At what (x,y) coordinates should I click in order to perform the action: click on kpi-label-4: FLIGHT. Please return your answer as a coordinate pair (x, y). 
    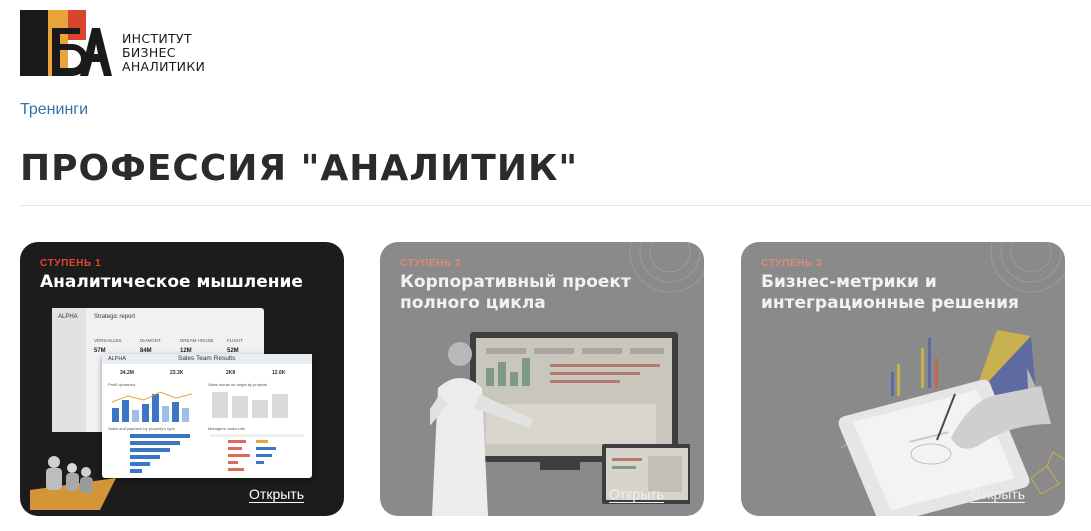
    Looking at the image, I should click on (235, 340).